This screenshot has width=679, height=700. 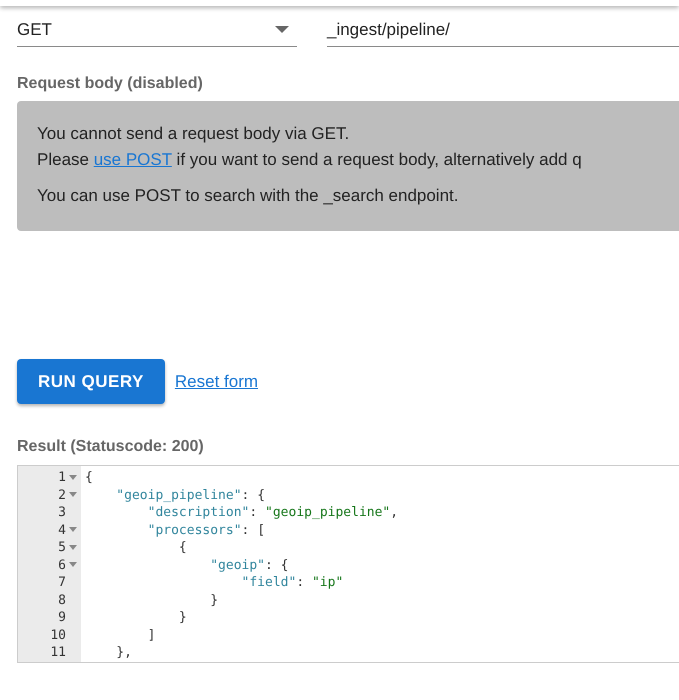 I want to click on line-number: 3, so click(x=62, y=512).